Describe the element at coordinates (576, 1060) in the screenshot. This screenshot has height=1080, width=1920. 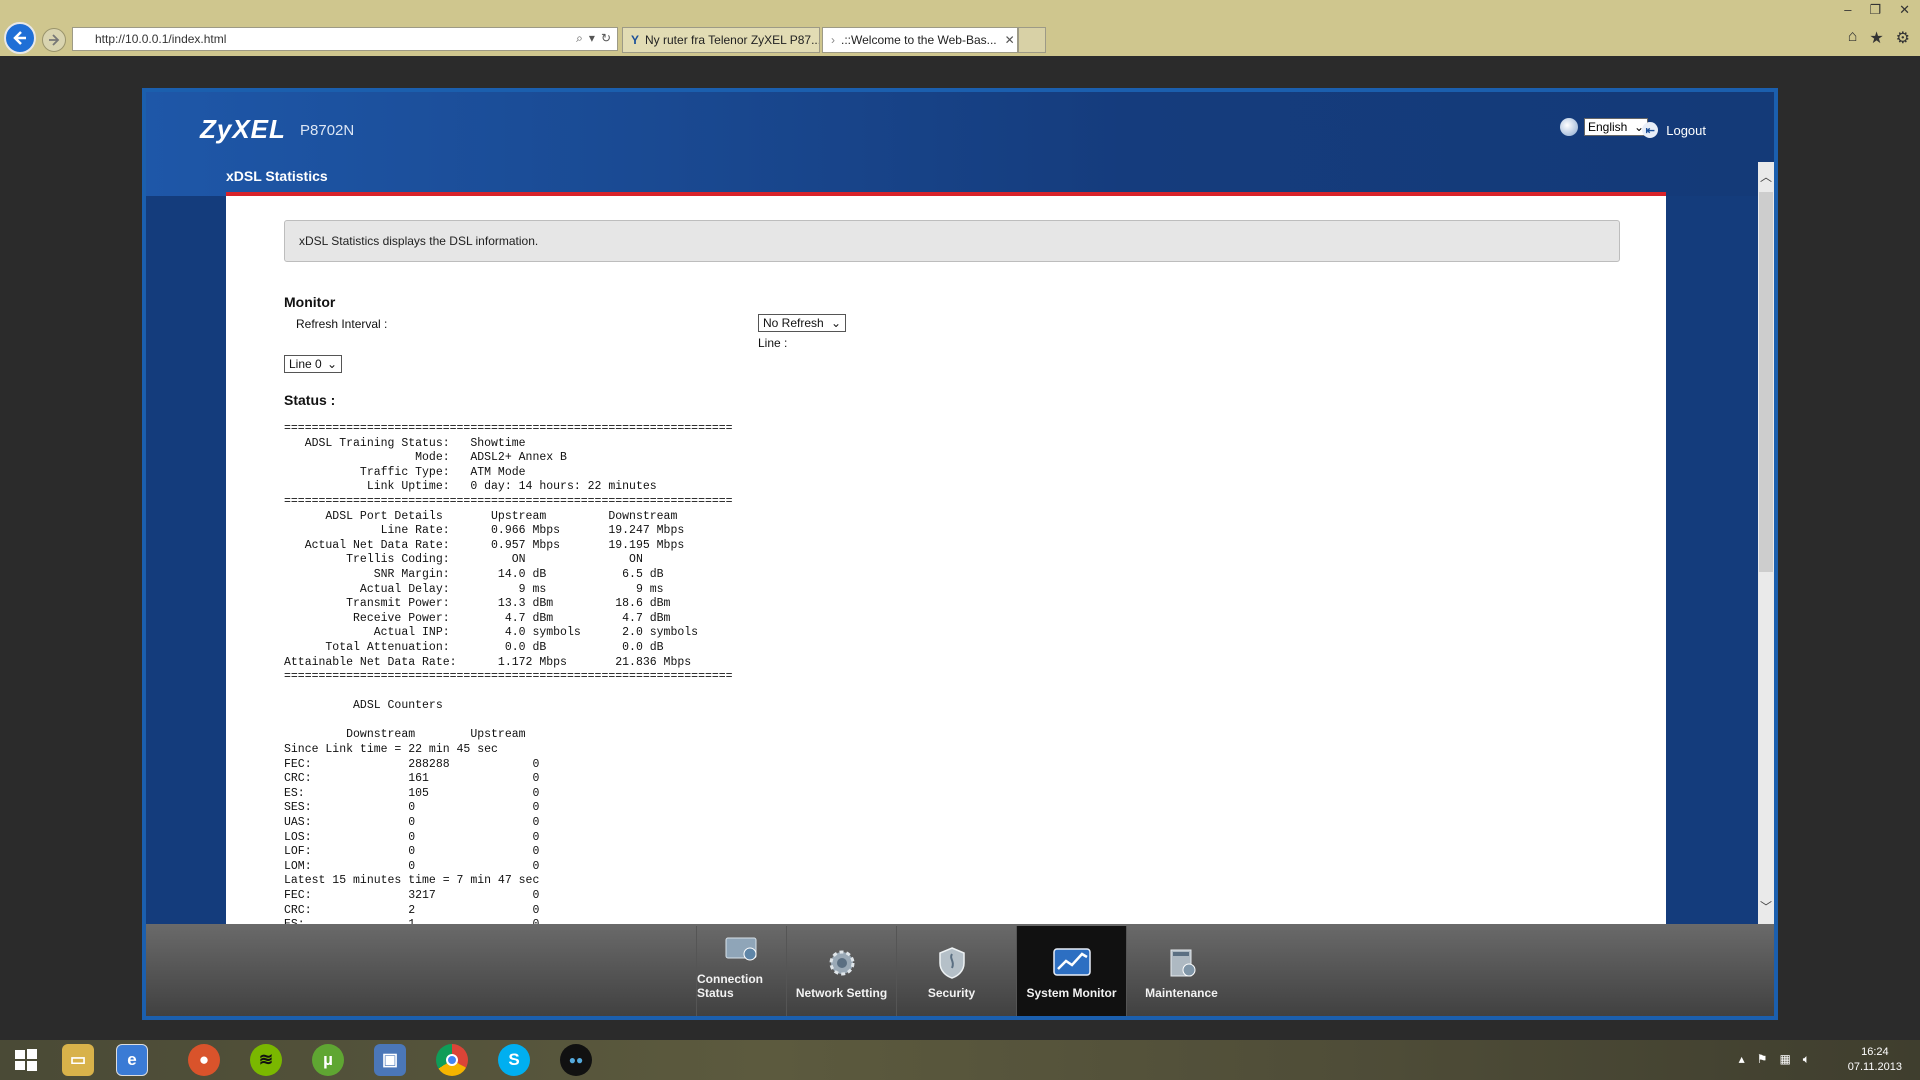
I see `app-owl-icon: ●●` at that location.